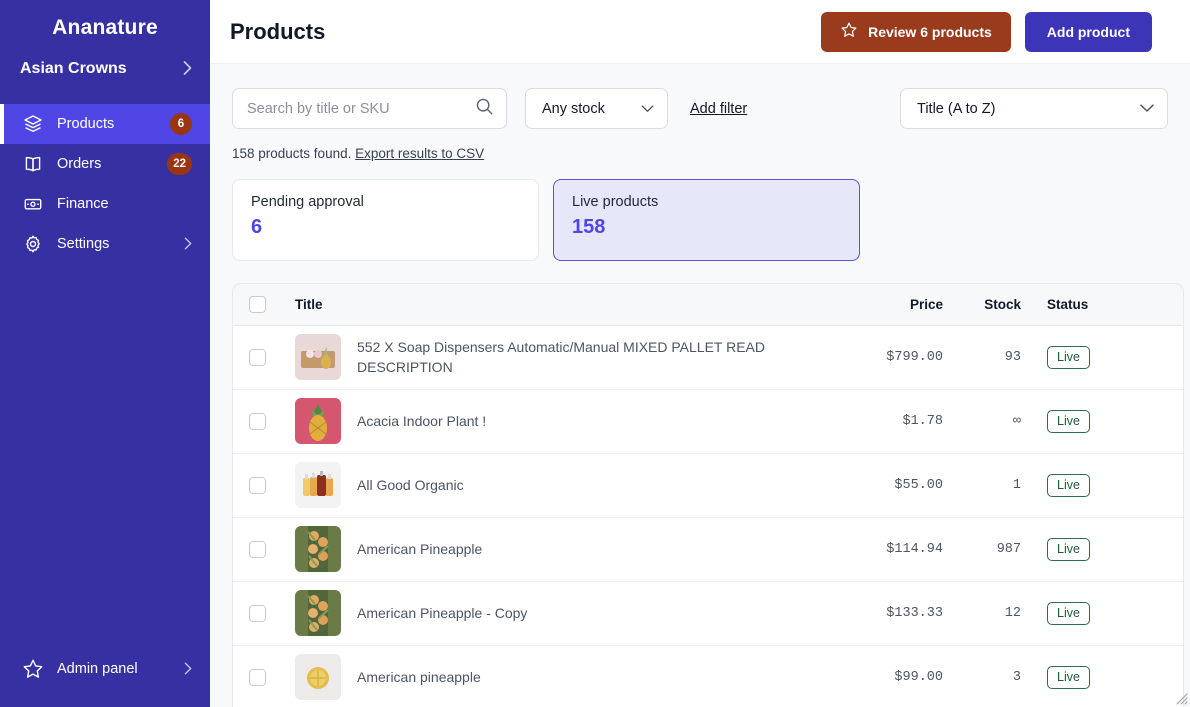  I want to click on sidebar-item-settings: Settings, so click(105, 244).